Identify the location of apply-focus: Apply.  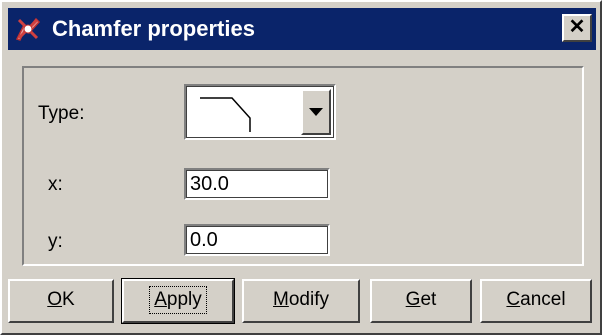
(178, 300).